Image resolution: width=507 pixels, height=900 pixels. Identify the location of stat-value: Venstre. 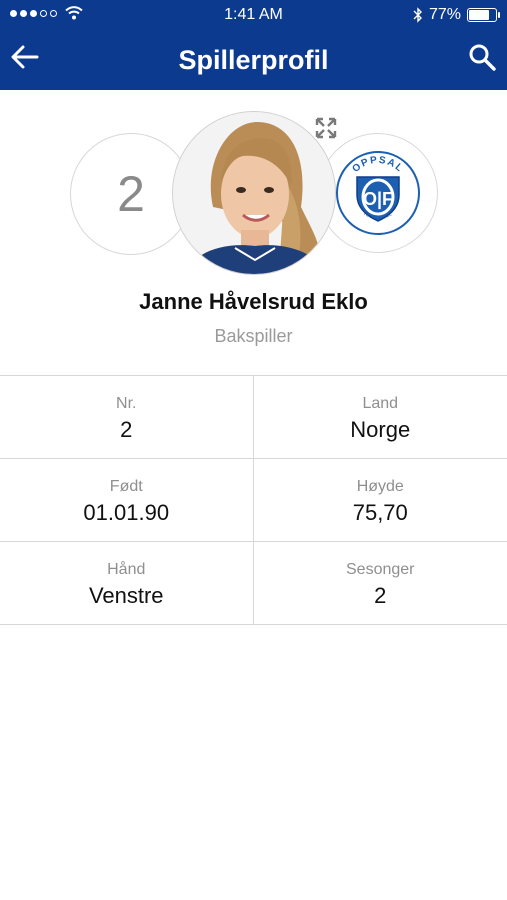
(126, 595).